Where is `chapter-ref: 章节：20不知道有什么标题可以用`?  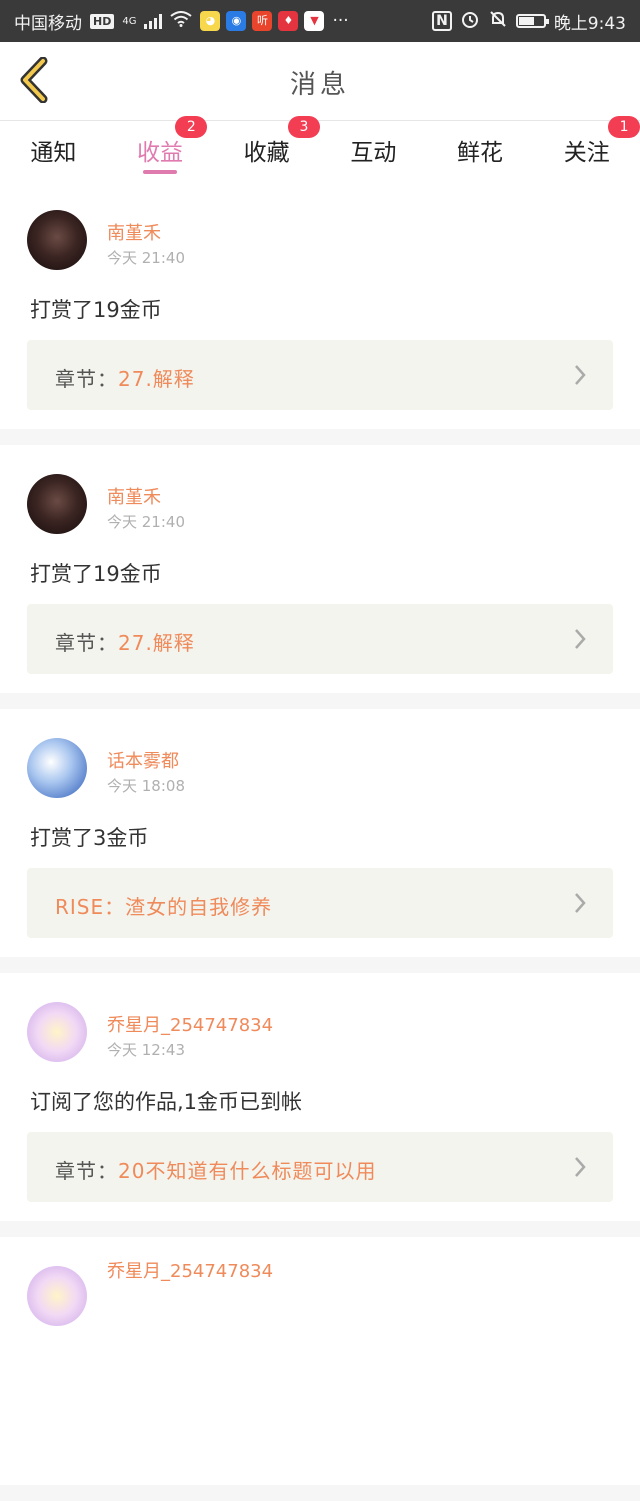
chapter-ref: 章节：20不知道有什么标题可以用 is located at coordinates (215, 1169).